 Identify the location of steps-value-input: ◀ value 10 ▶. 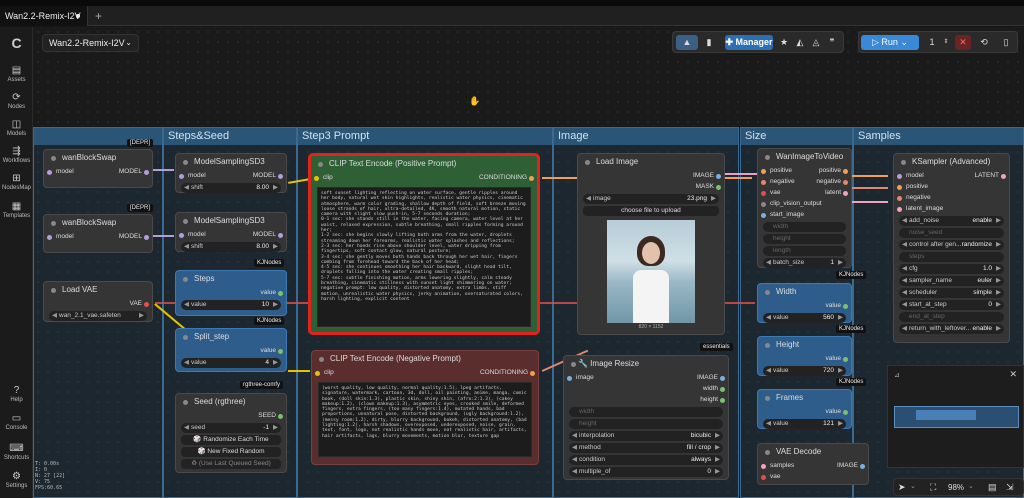
(231, 305).